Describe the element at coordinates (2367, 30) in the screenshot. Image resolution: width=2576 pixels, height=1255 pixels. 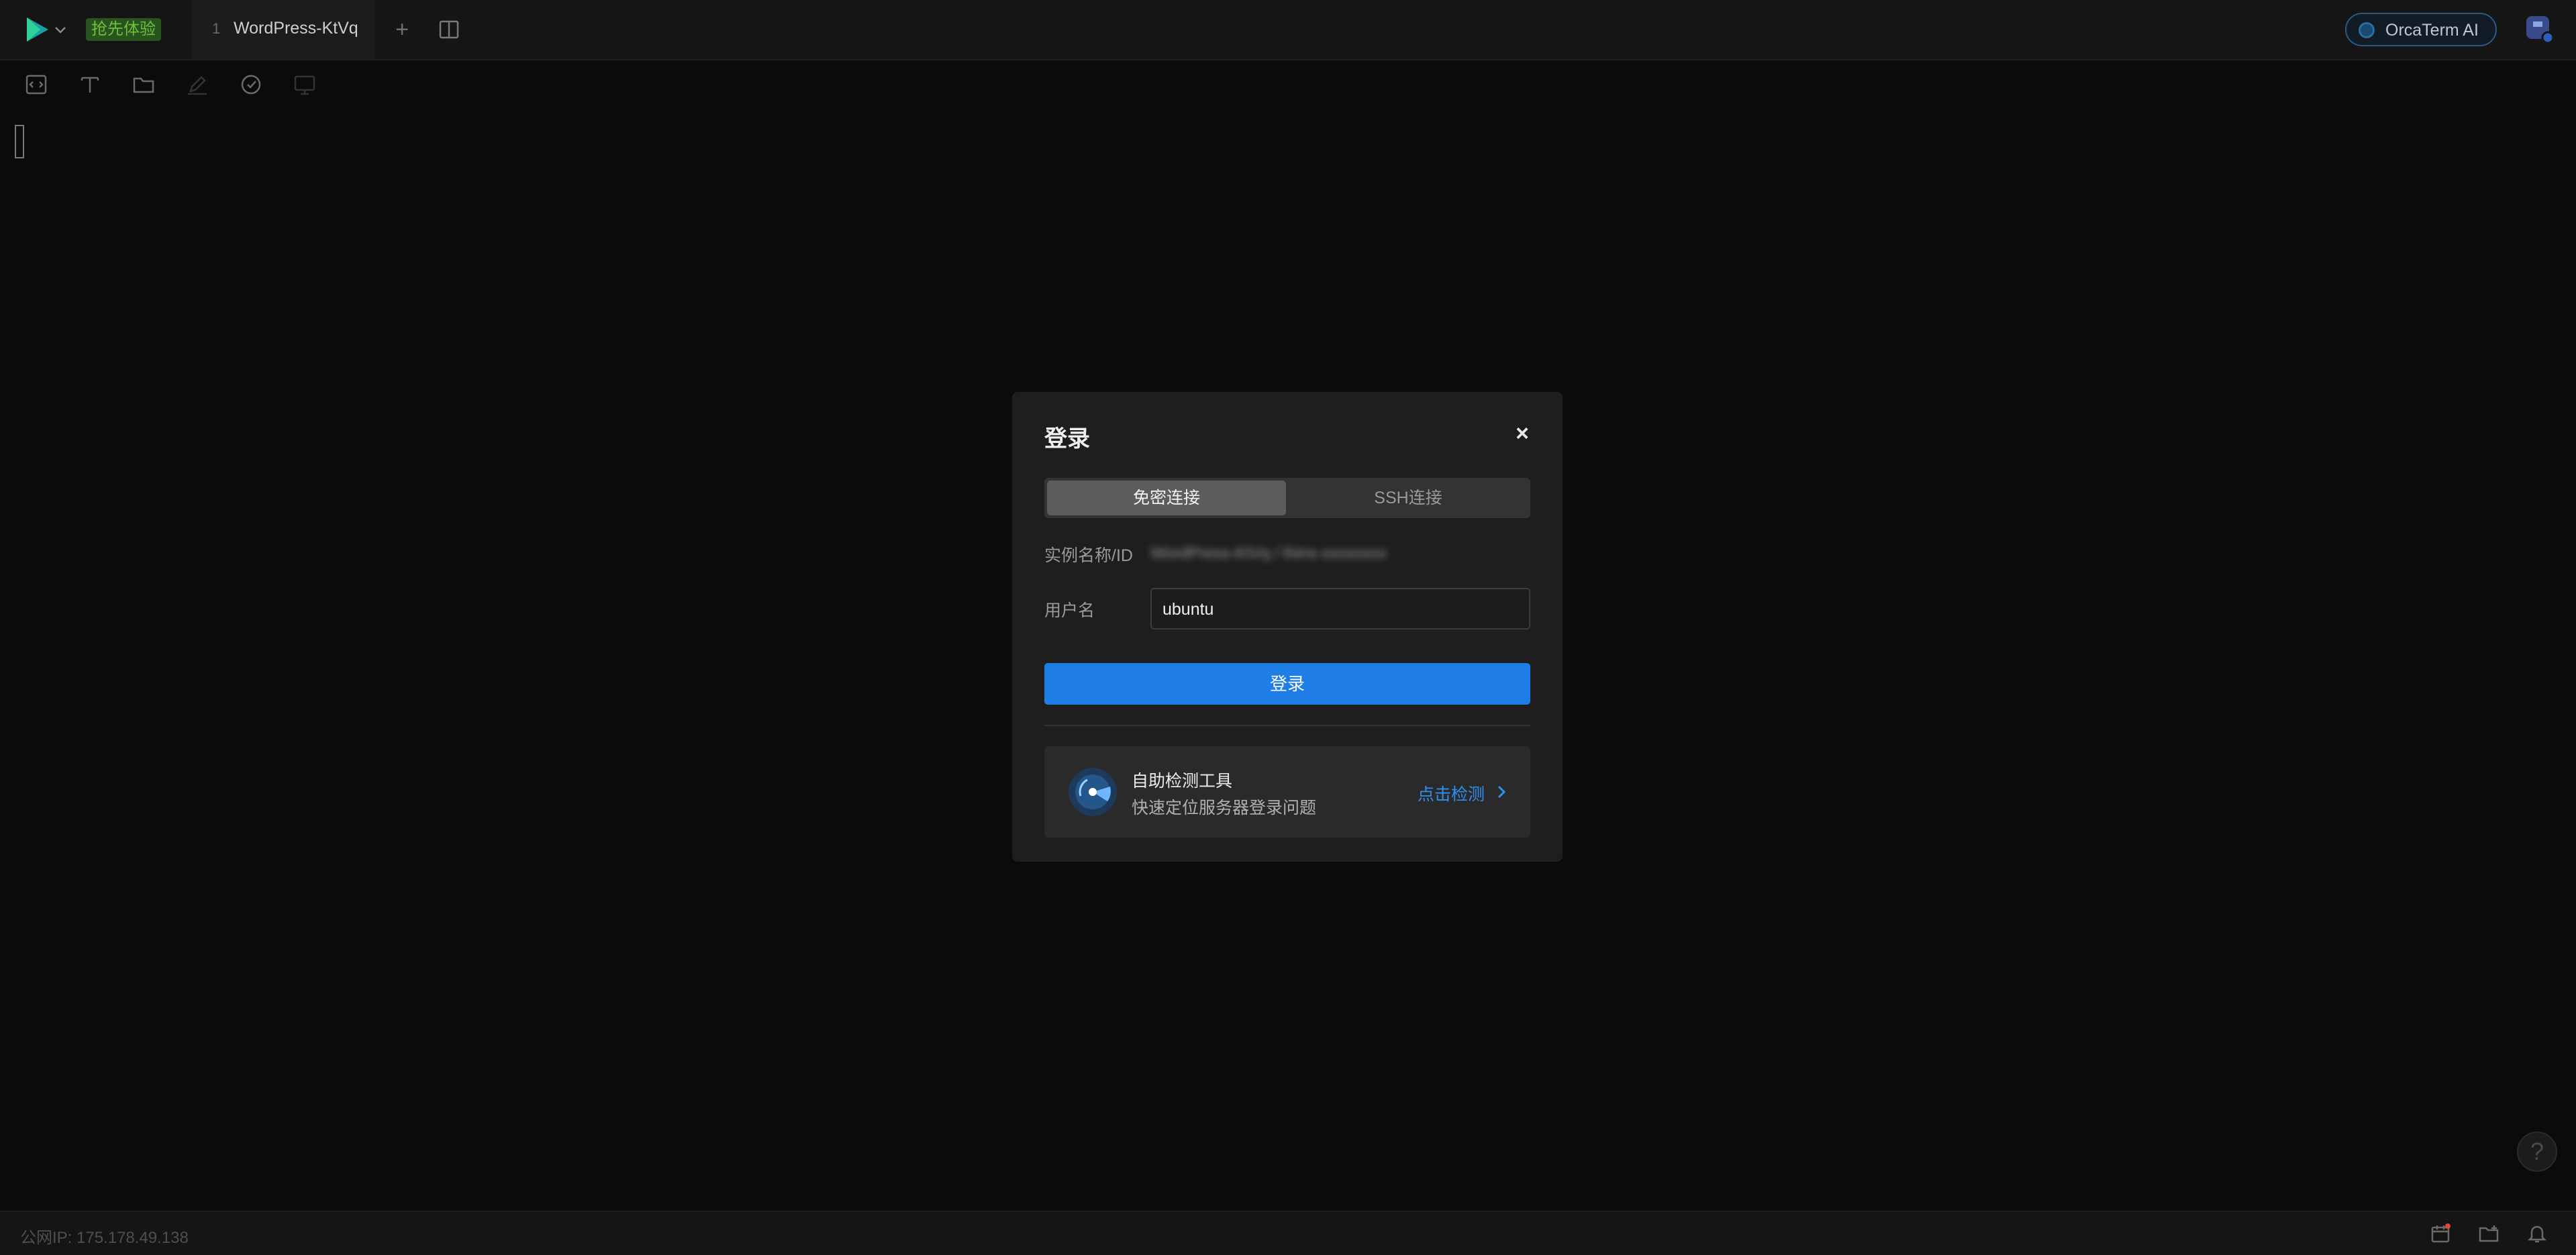
I see `ai-icon` at that location.